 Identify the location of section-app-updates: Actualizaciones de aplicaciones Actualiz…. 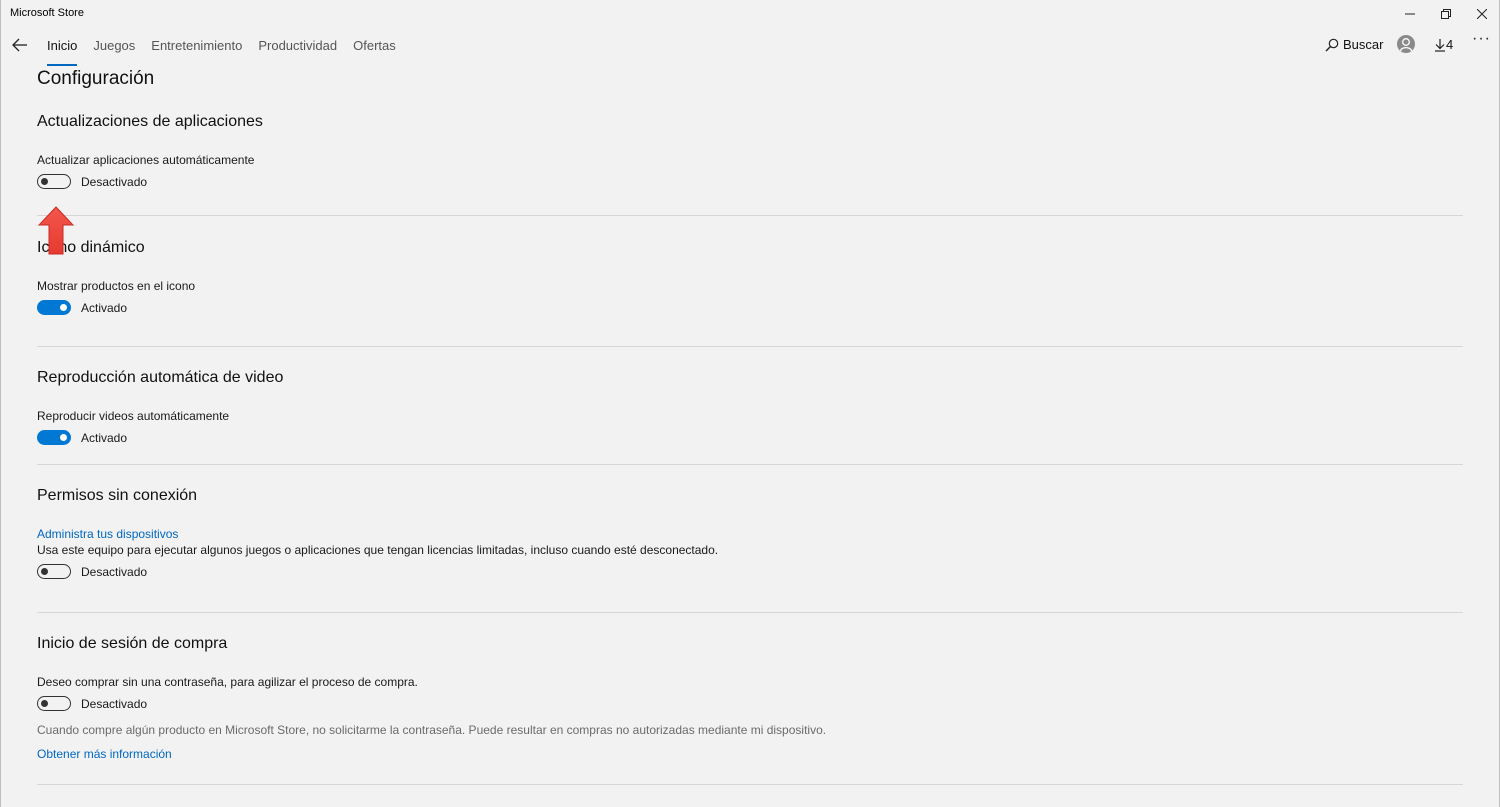
(750, 156).